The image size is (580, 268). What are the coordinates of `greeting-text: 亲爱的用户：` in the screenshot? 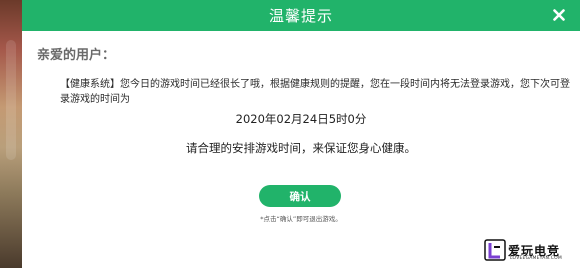 It's located at (76, 55).